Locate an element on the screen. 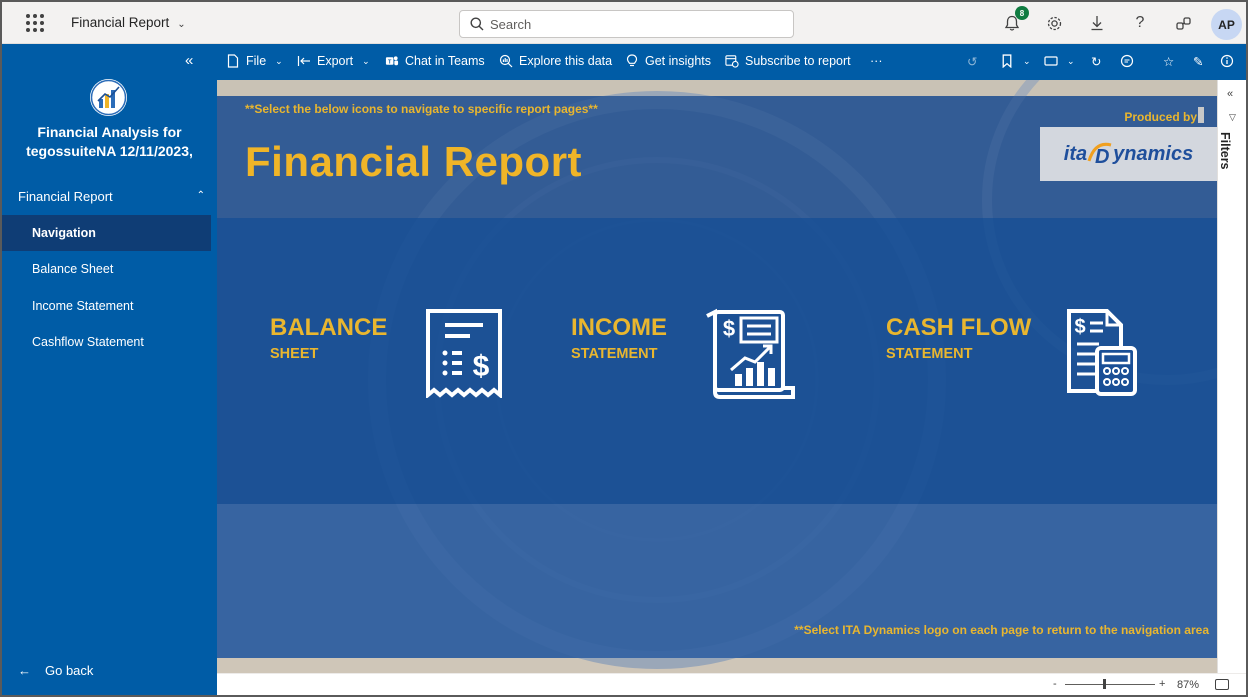  app-title: Financial Report is located at coordinates (120, 22).